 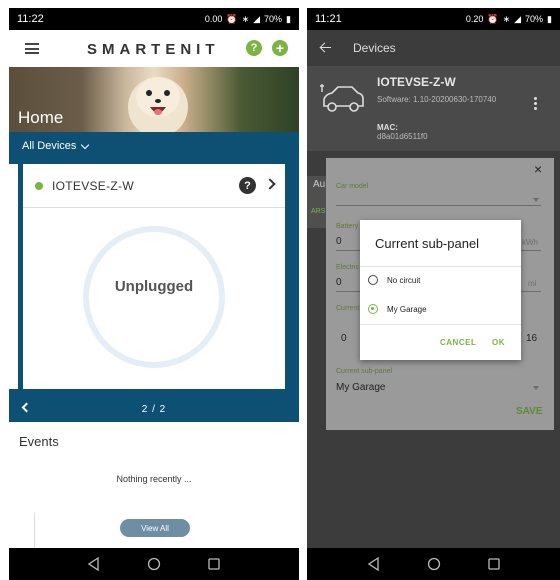 What do you see at coordinates (49, 146) in the screenshot?
I see `device-filter-label: All Devices` at bounding box center [49, 146].